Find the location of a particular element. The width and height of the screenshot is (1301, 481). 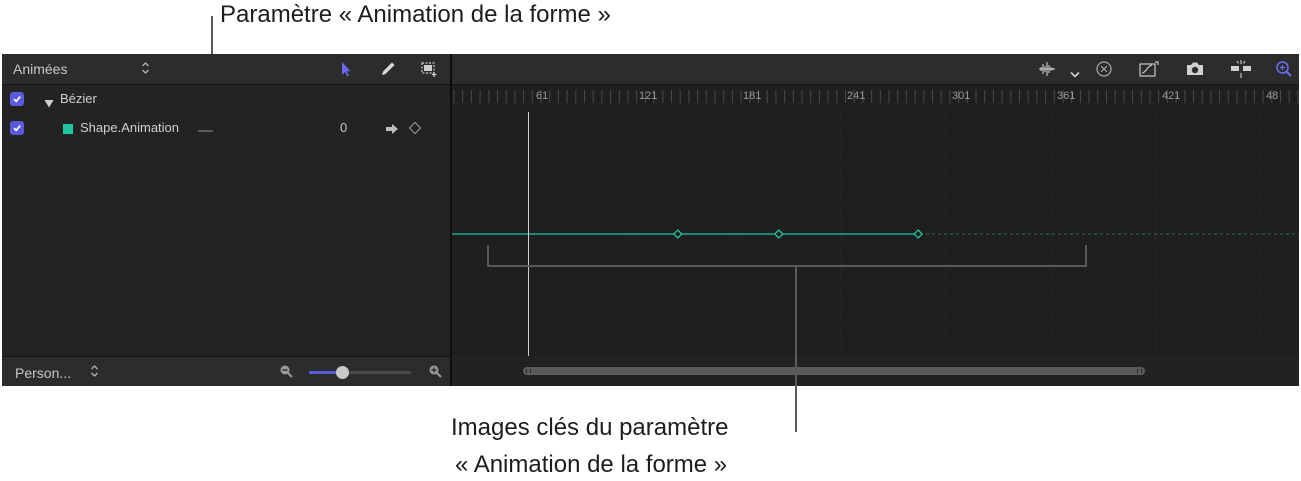

pencil-icon is located at coordinates (388, 69).